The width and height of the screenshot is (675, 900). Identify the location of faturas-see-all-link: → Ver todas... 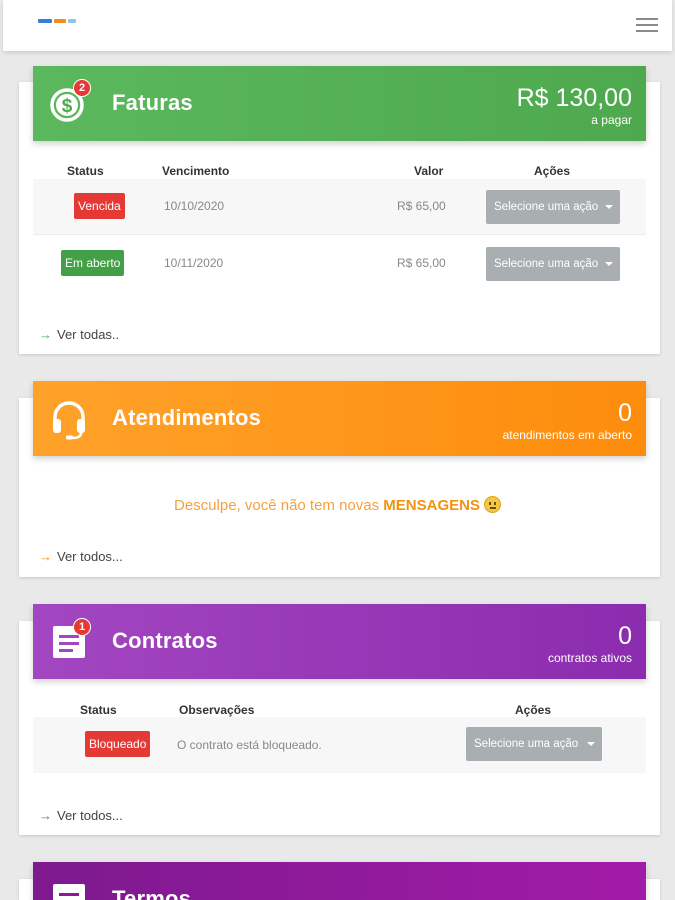
(79, 334).